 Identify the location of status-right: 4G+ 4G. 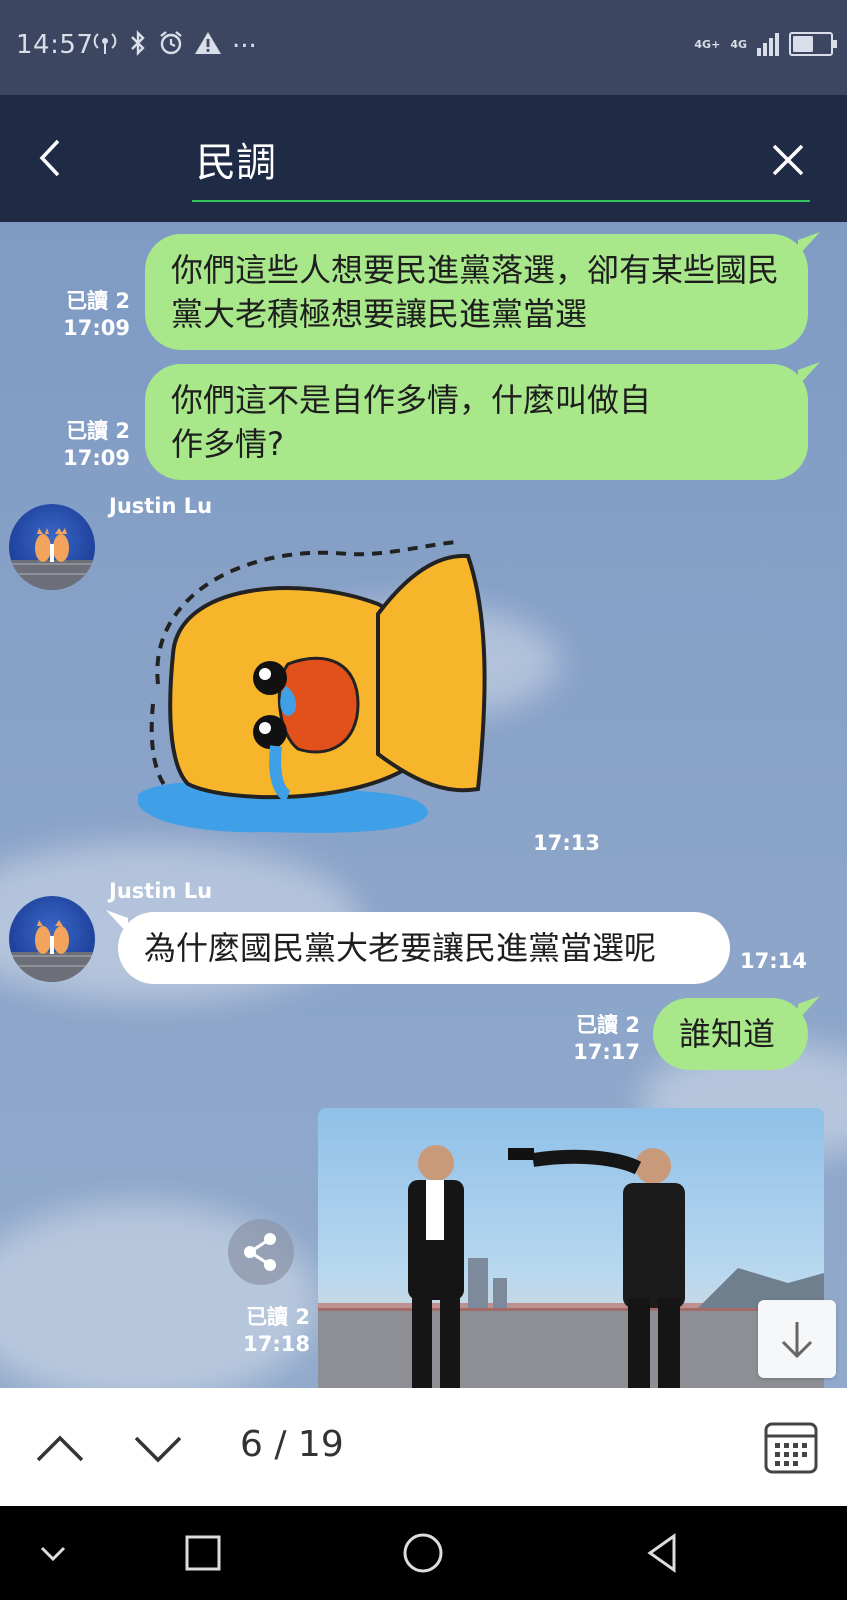
(765, 44).